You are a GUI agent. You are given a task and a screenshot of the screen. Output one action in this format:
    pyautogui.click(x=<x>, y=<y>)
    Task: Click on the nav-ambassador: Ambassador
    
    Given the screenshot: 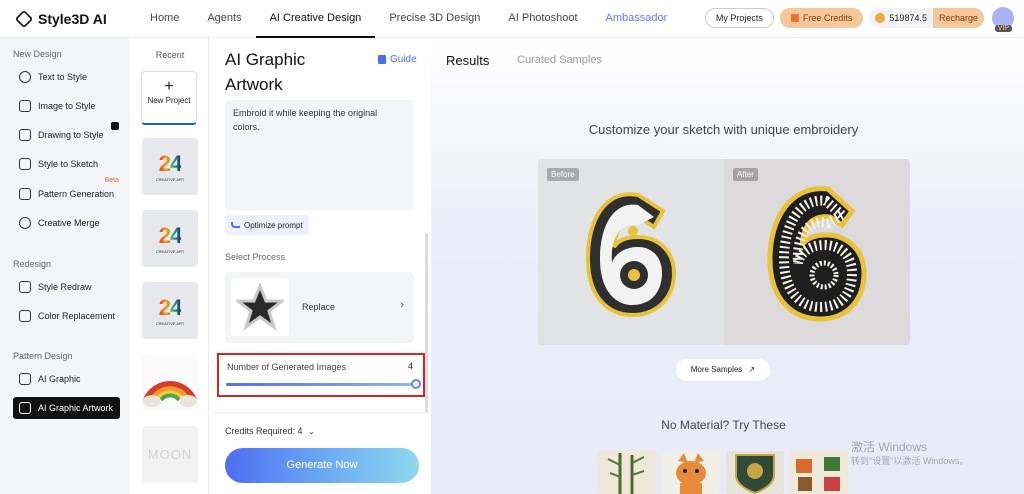 What is the action you would take?
    pyautogui.click(x=637, y=19)
    